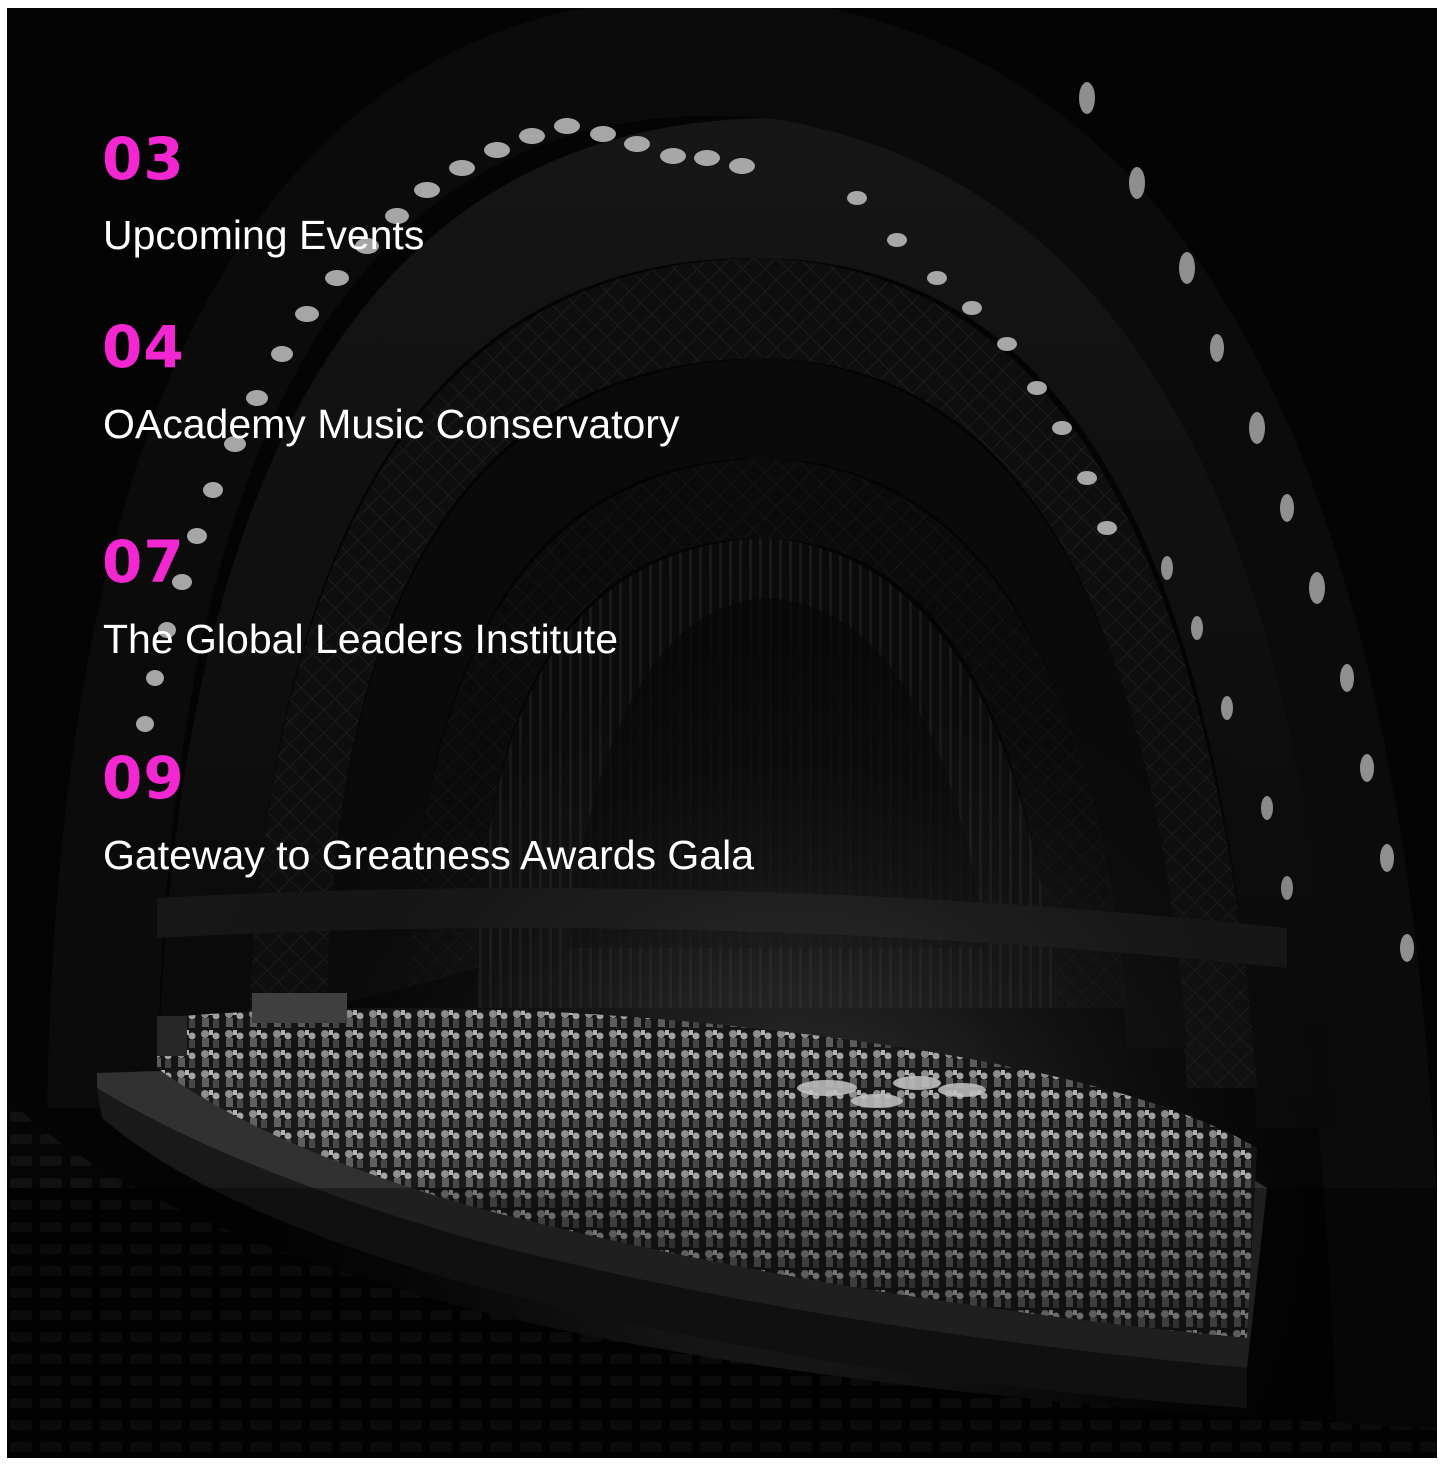 This screenshot has height=1466, width=1451. I want to click on agenda-item-number: 09, so click(143, 778).